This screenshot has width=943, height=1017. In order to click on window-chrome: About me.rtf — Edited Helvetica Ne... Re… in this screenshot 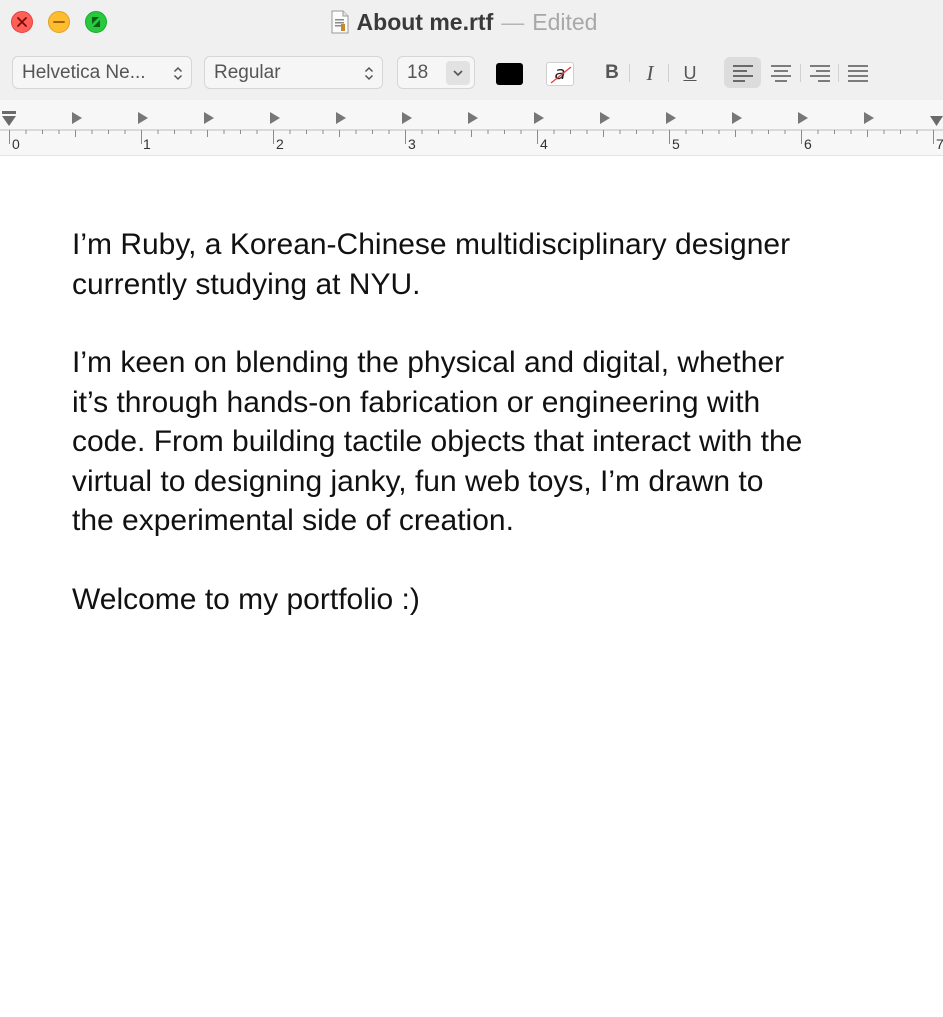, I will do `click(471, 50)`.